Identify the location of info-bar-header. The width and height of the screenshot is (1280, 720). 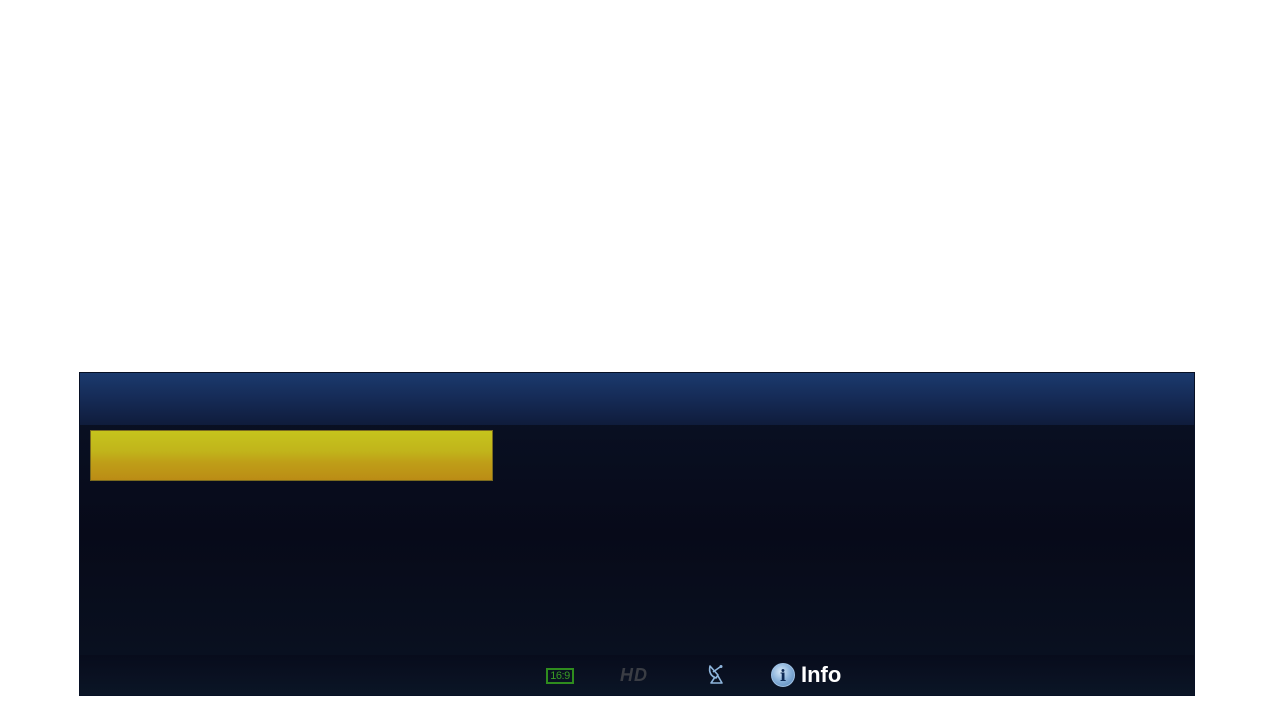
(637, 399).